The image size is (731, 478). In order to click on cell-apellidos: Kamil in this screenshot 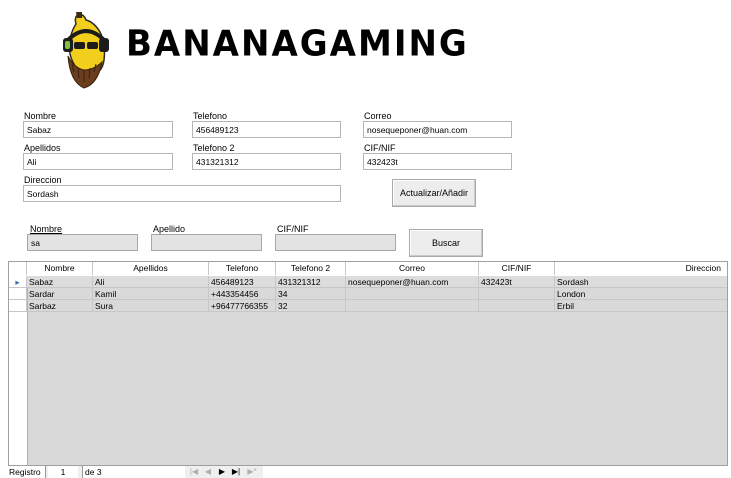, I will do `click(151, 294)`.